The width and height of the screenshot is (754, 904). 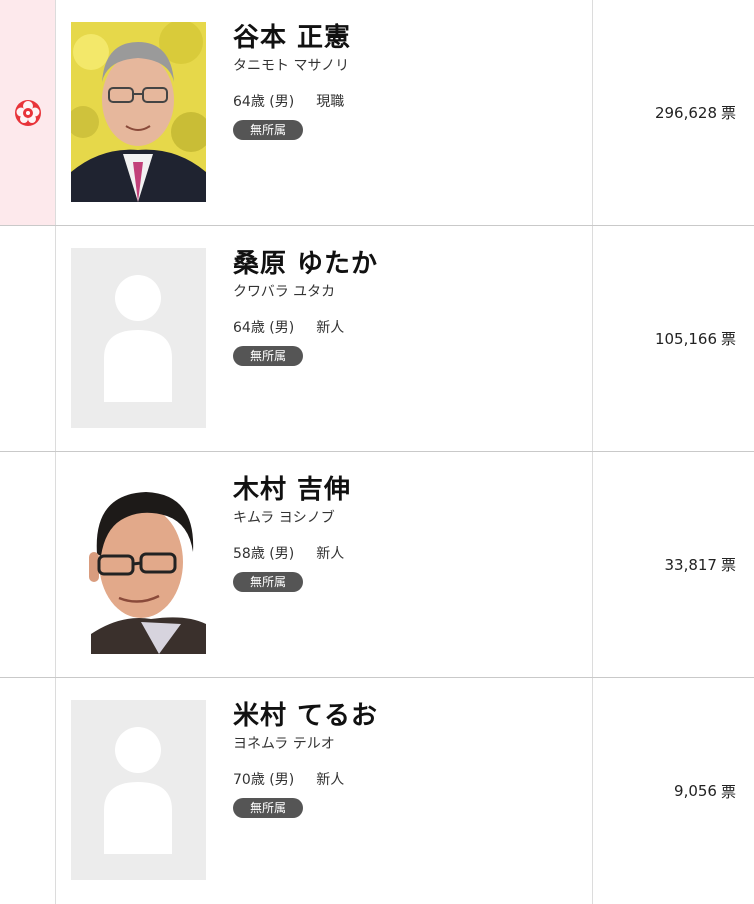 What do you see at coordinates (673, 791) in the screenshot?
I see `vote-count-cell: 9,056 票` at bounding box center [673, 791].